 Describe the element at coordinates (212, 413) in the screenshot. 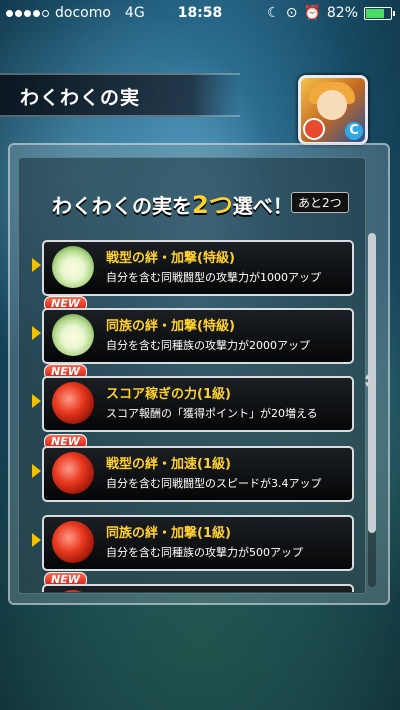

I see `fruit-description: スコア報酬の「獲得ポイント」が20増える` at that location.